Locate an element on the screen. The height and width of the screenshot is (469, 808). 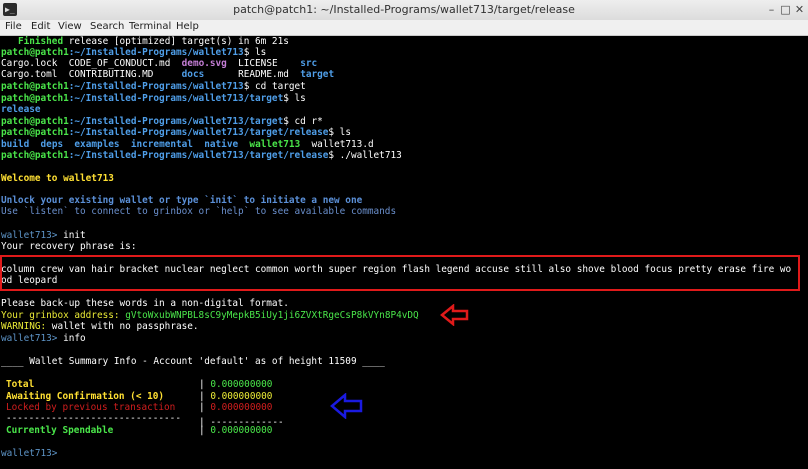
summary-label: Currently Spendable is located at coordinates (60, 430).